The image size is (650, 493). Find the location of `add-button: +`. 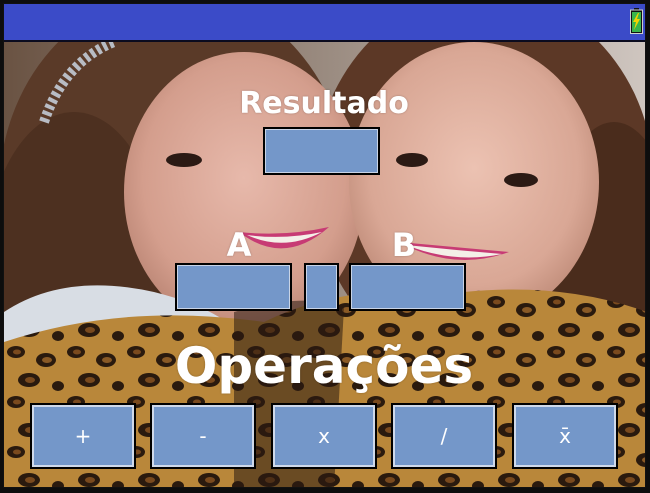

add-button: + is located at coordinates (83, 436).